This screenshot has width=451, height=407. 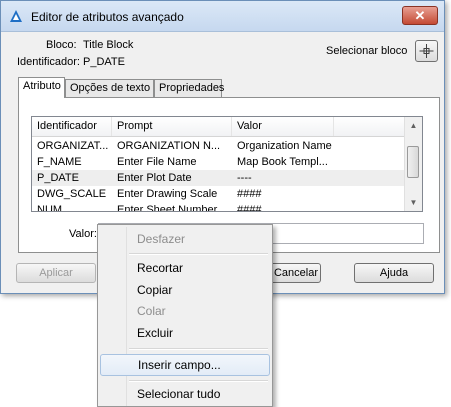 I want to click on scrollbar-thumb, so click(x=413, y=162).